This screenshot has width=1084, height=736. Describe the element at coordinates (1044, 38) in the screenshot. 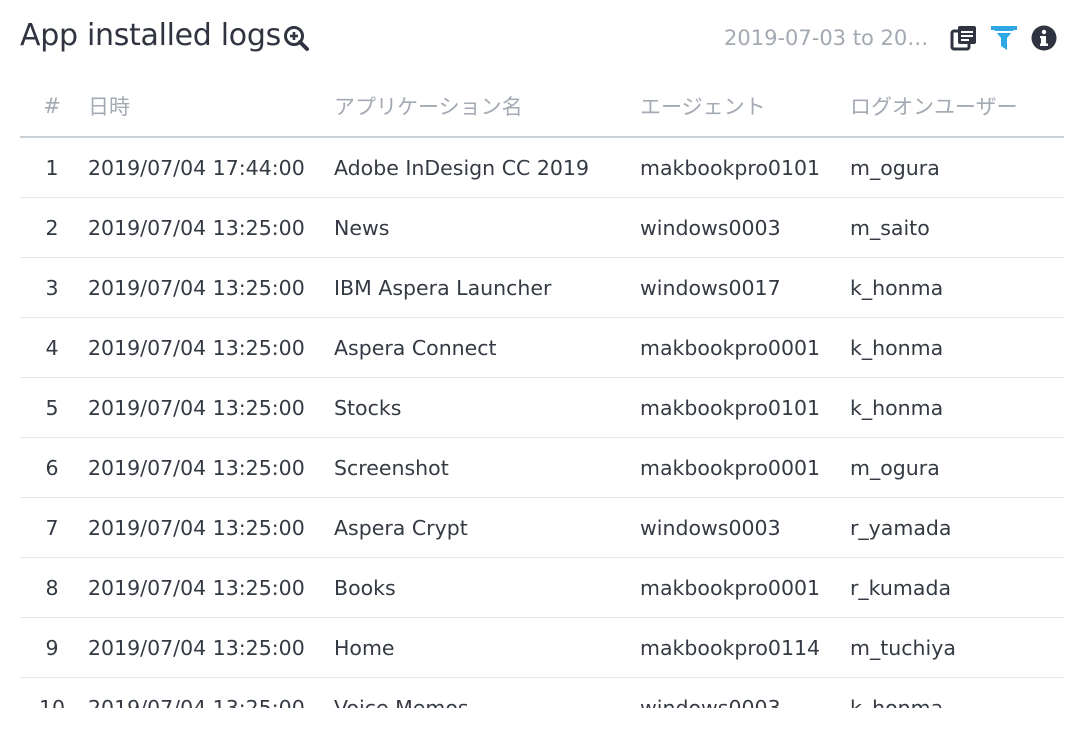

I see `info-icon` at that location.